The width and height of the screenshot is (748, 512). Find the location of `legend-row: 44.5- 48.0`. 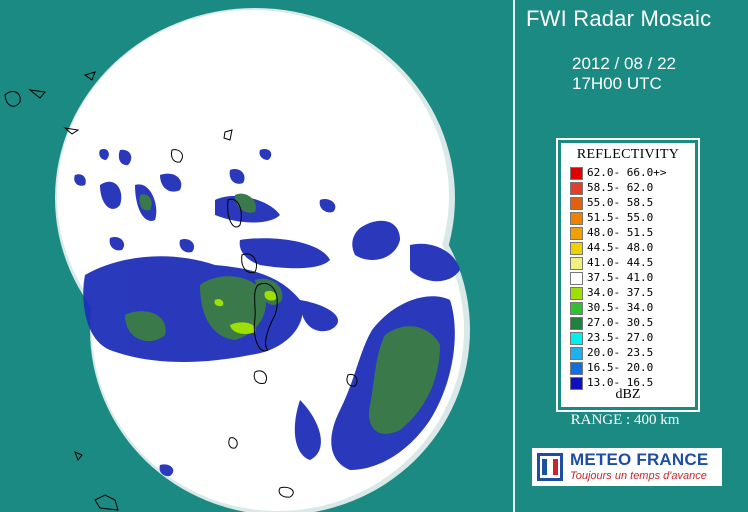

legend-row: 44.5- 48.0 is located at coordinates (630, 247).